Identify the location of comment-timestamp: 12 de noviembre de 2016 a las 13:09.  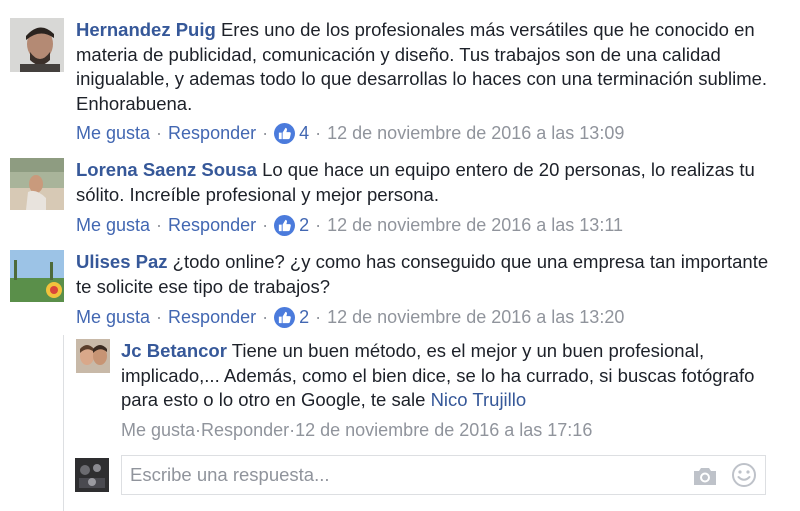
(475, 133).